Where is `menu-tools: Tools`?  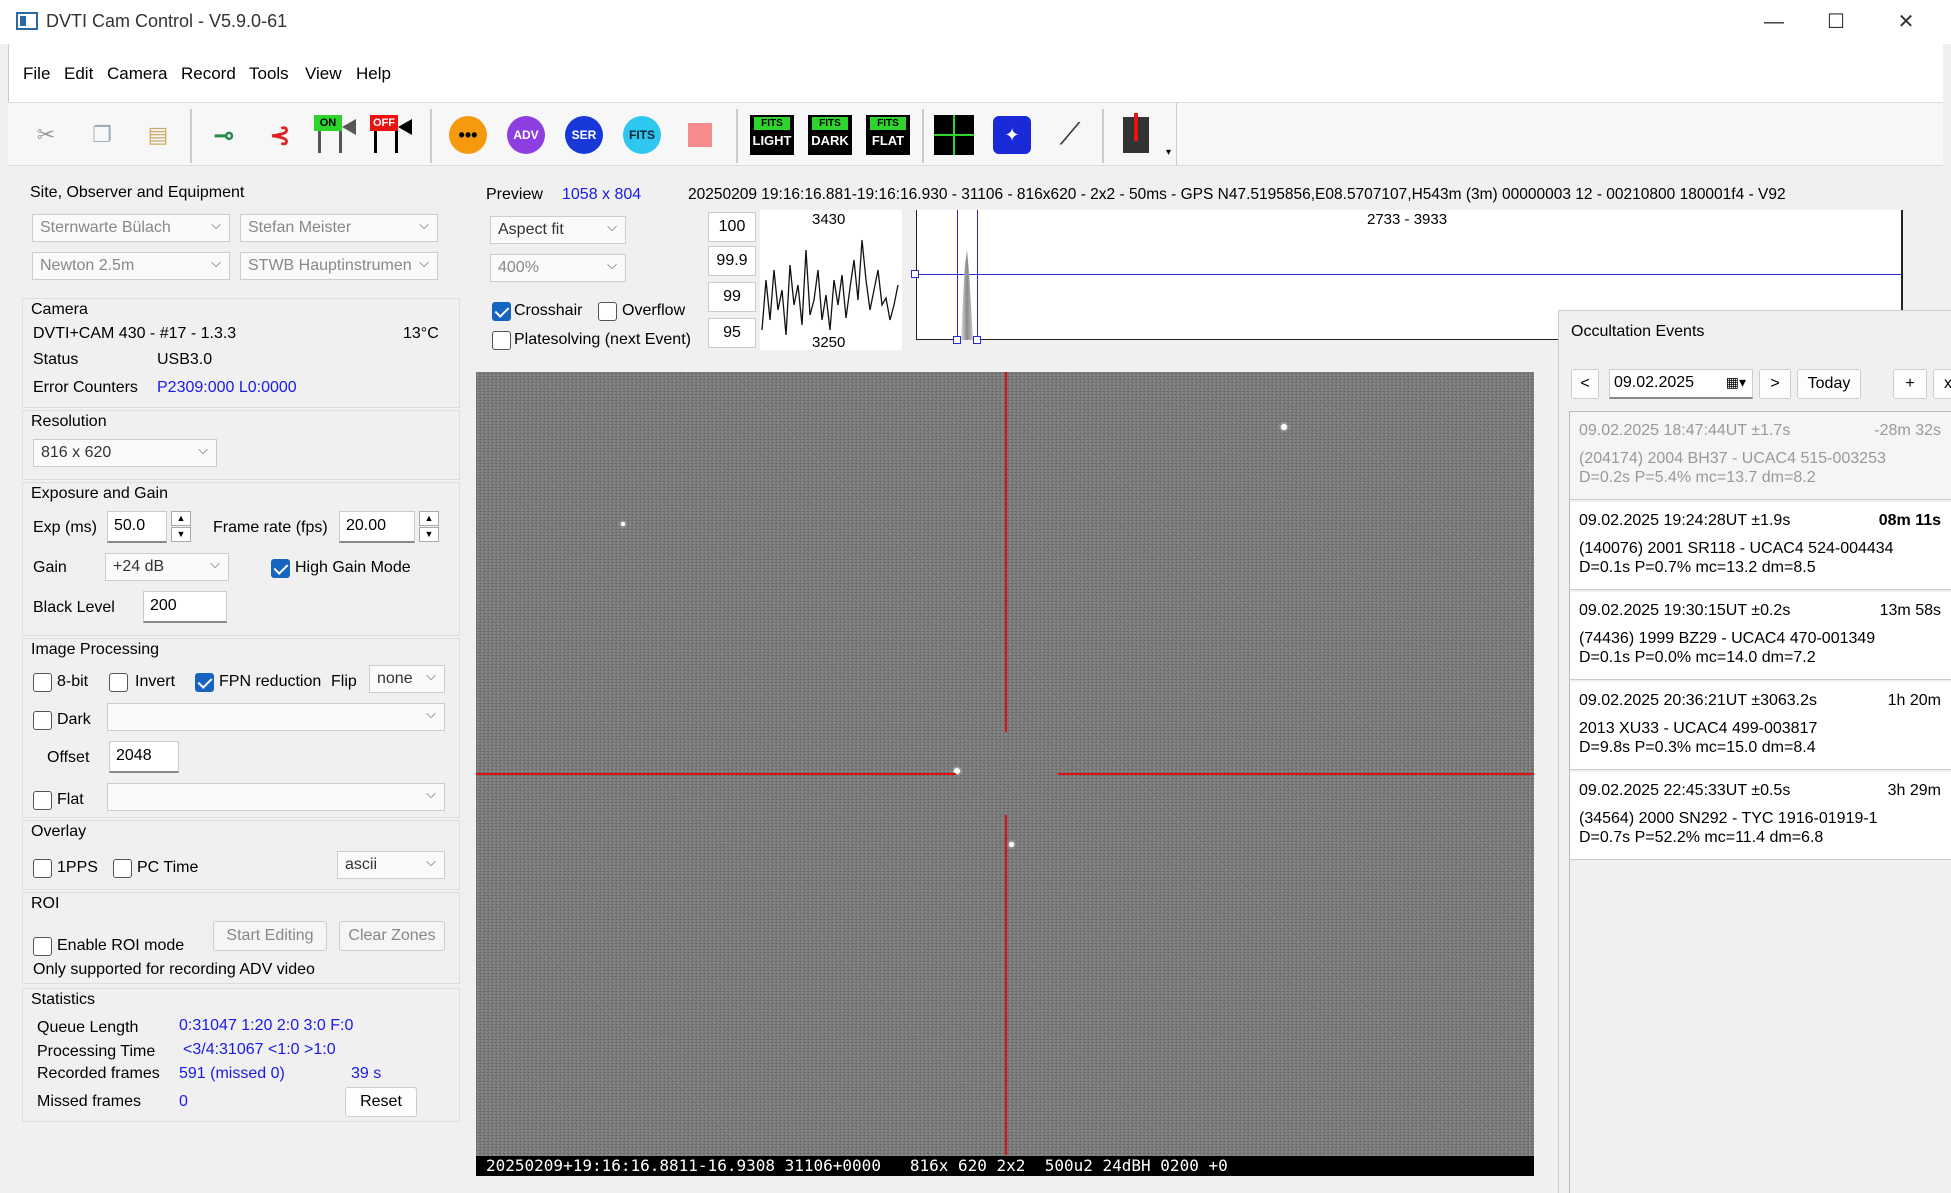 menu-tools: Tools is located at coordinates (269, 74).